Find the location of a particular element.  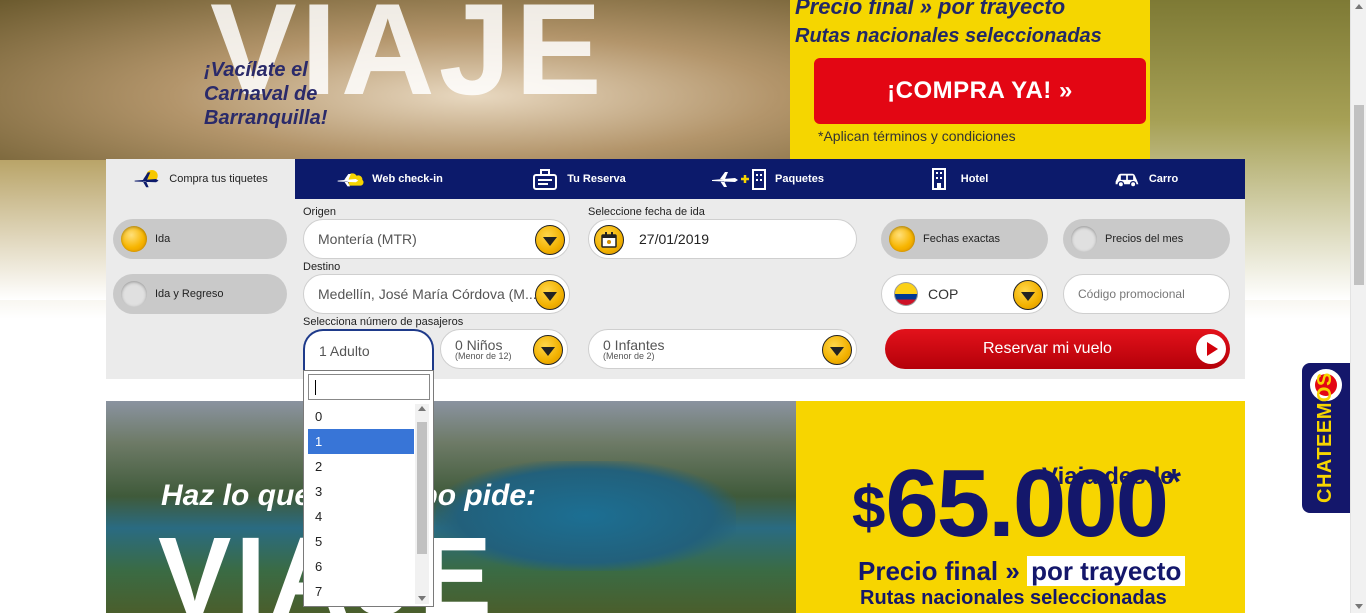

infants-note: (Menor de 2) is located at coordinates (629, 355).